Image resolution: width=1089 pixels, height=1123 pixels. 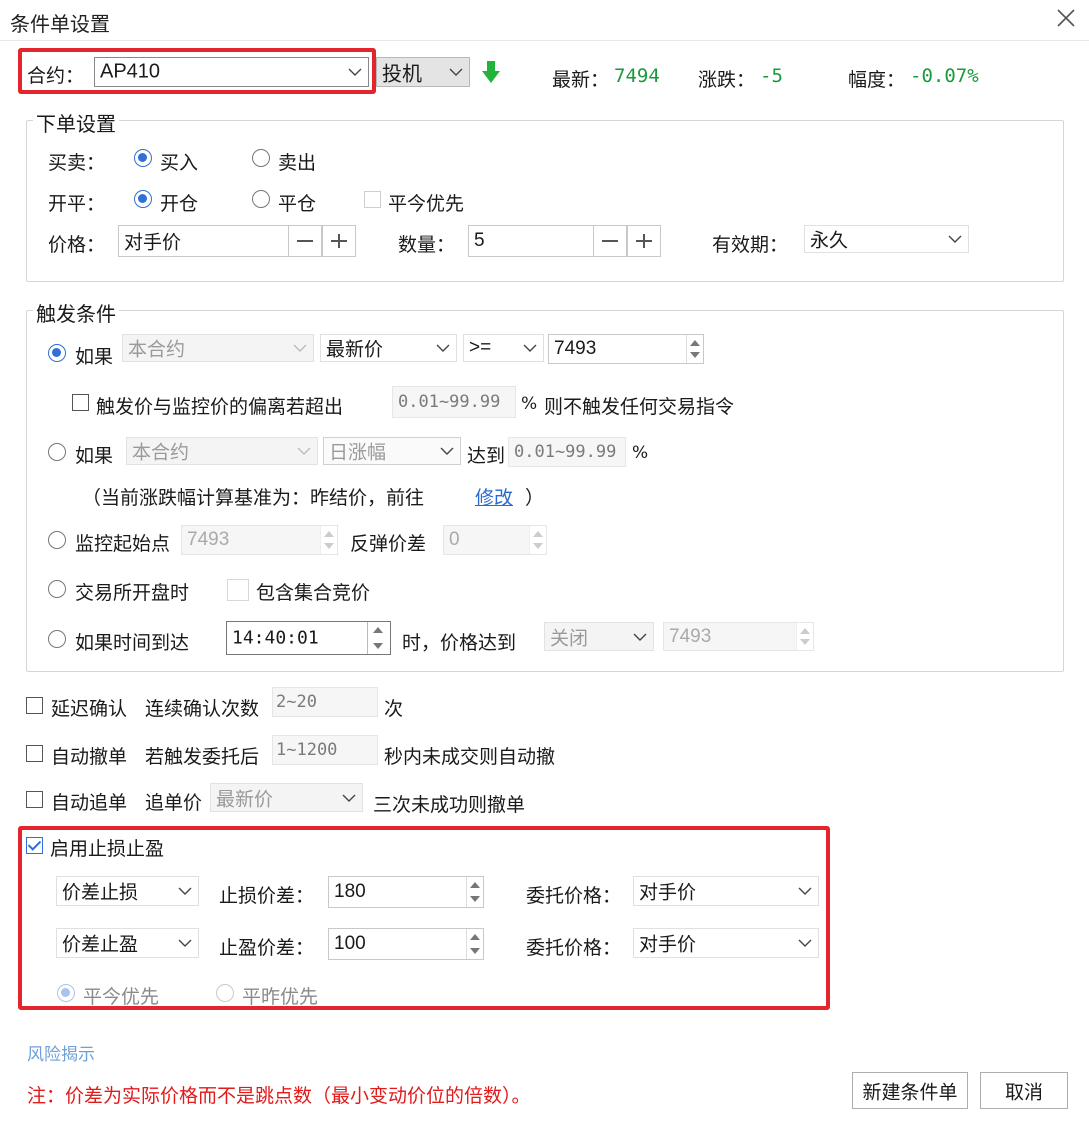 What do you see at coordinates (406, 892) in the screenshot?
I see `stop-loss-input: 180` at bounding box center [406, 892].